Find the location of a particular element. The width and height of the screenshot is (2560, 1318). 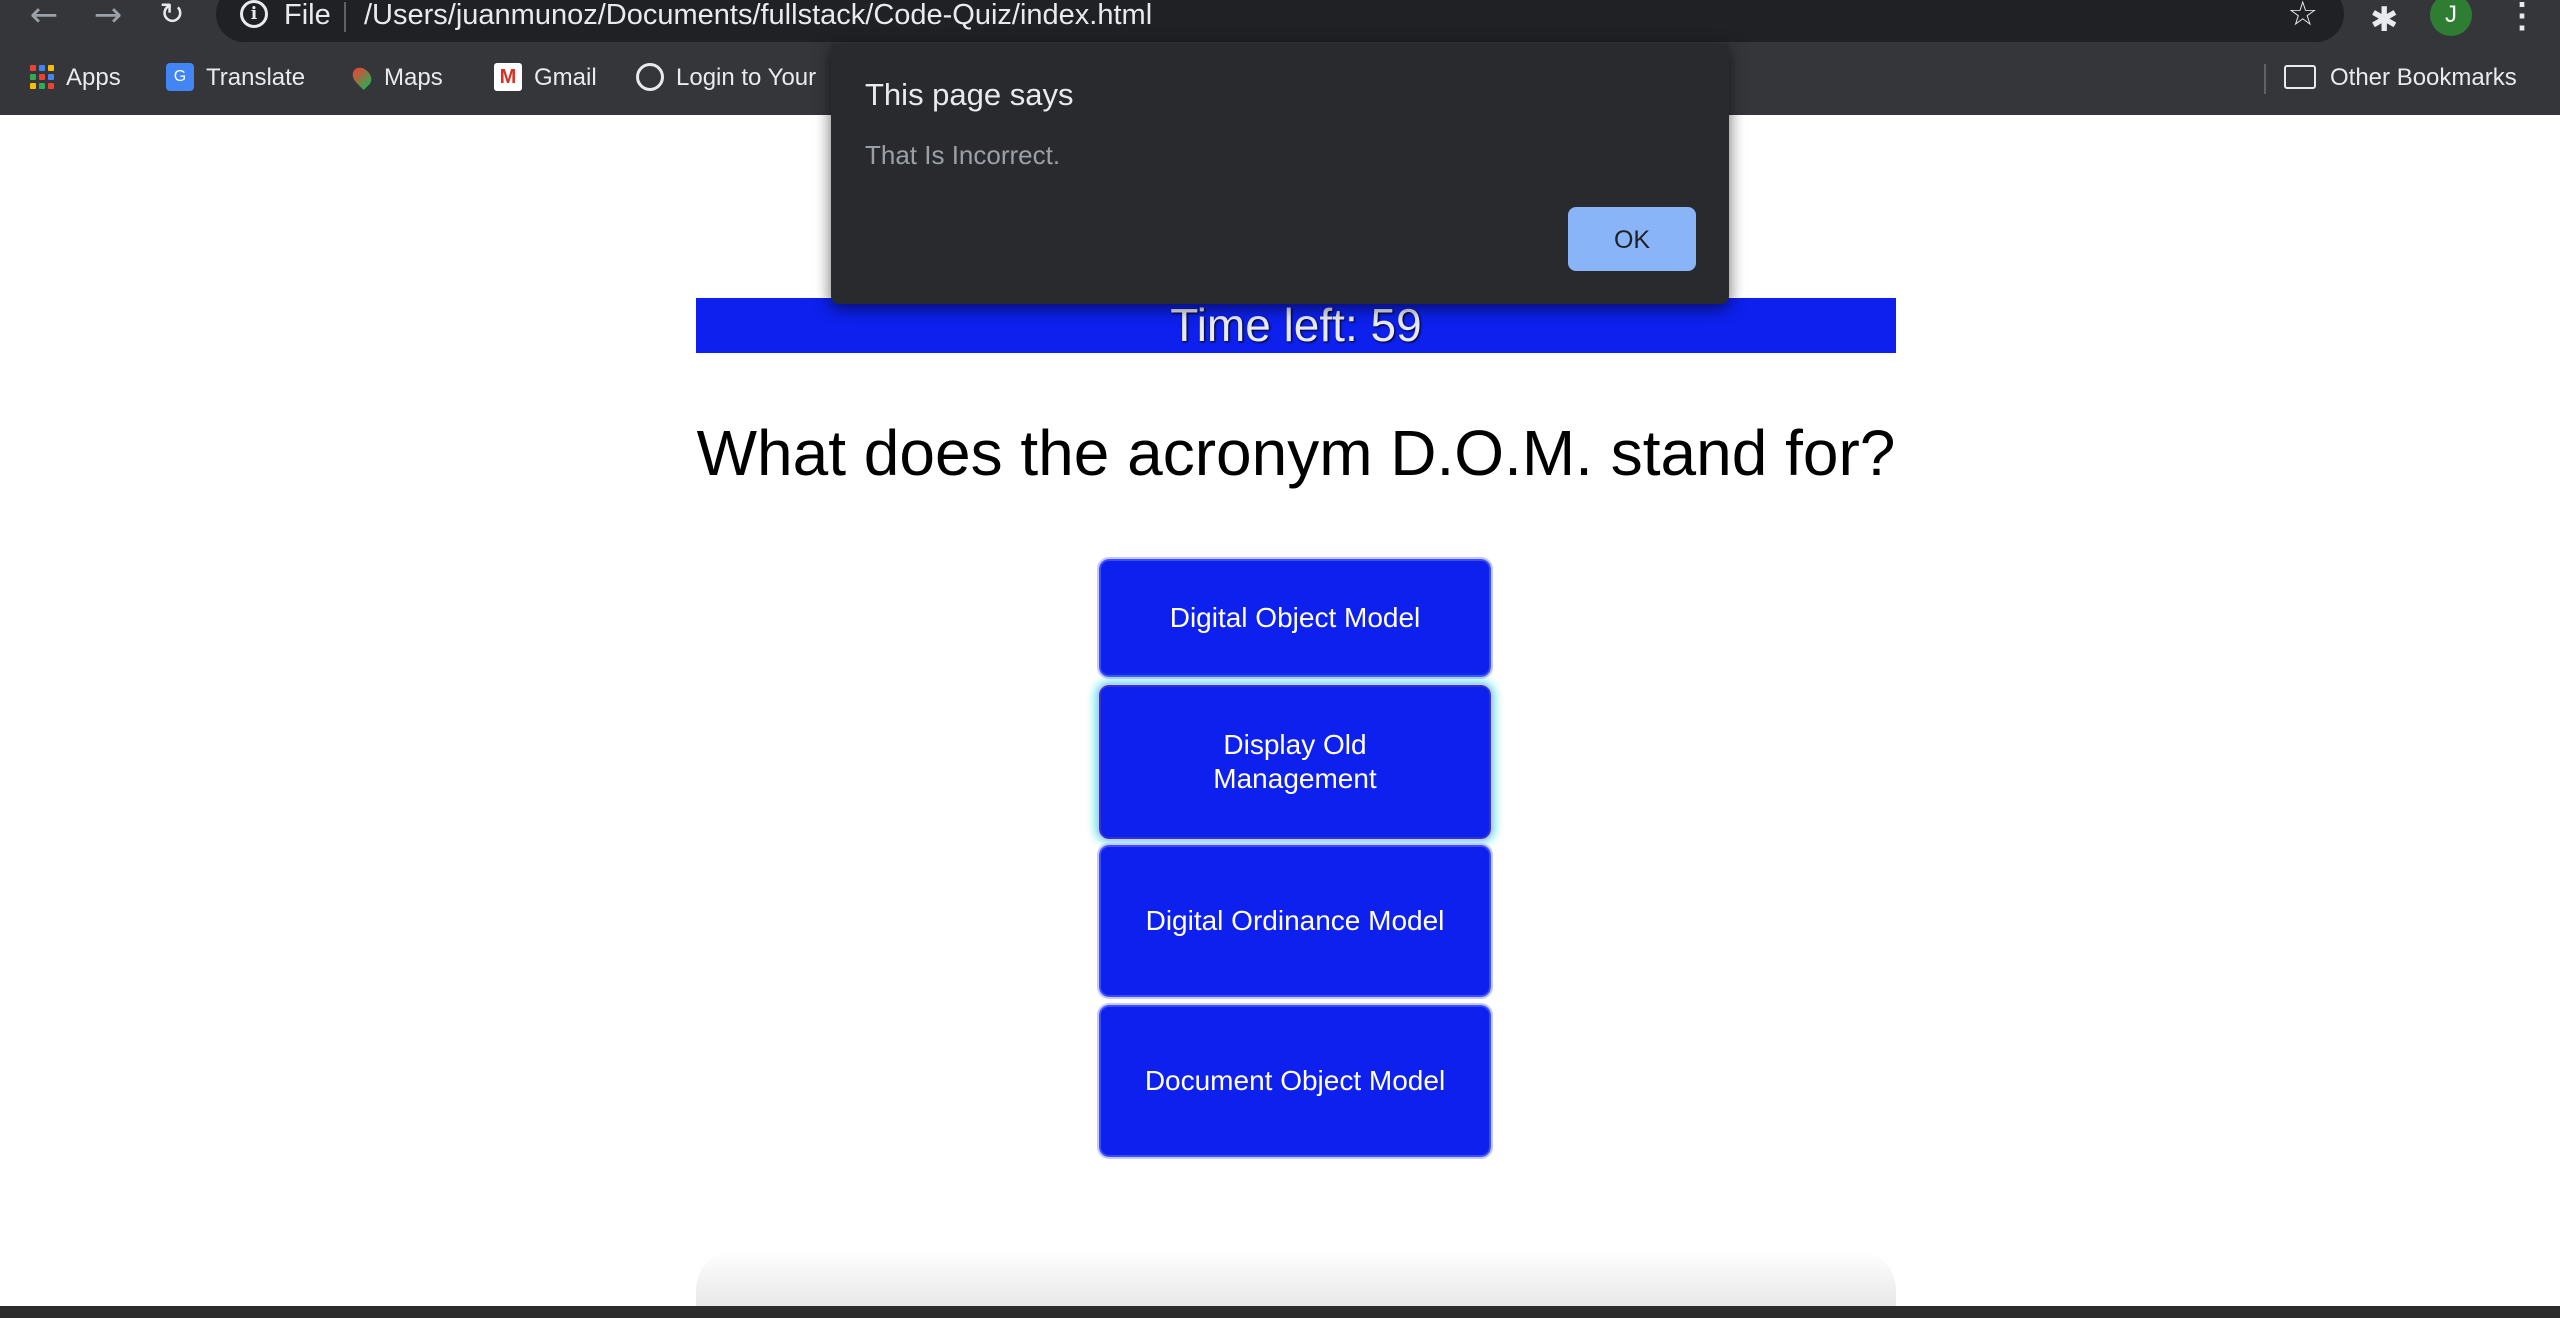

globe-icon is located at coordinates (650, 76).